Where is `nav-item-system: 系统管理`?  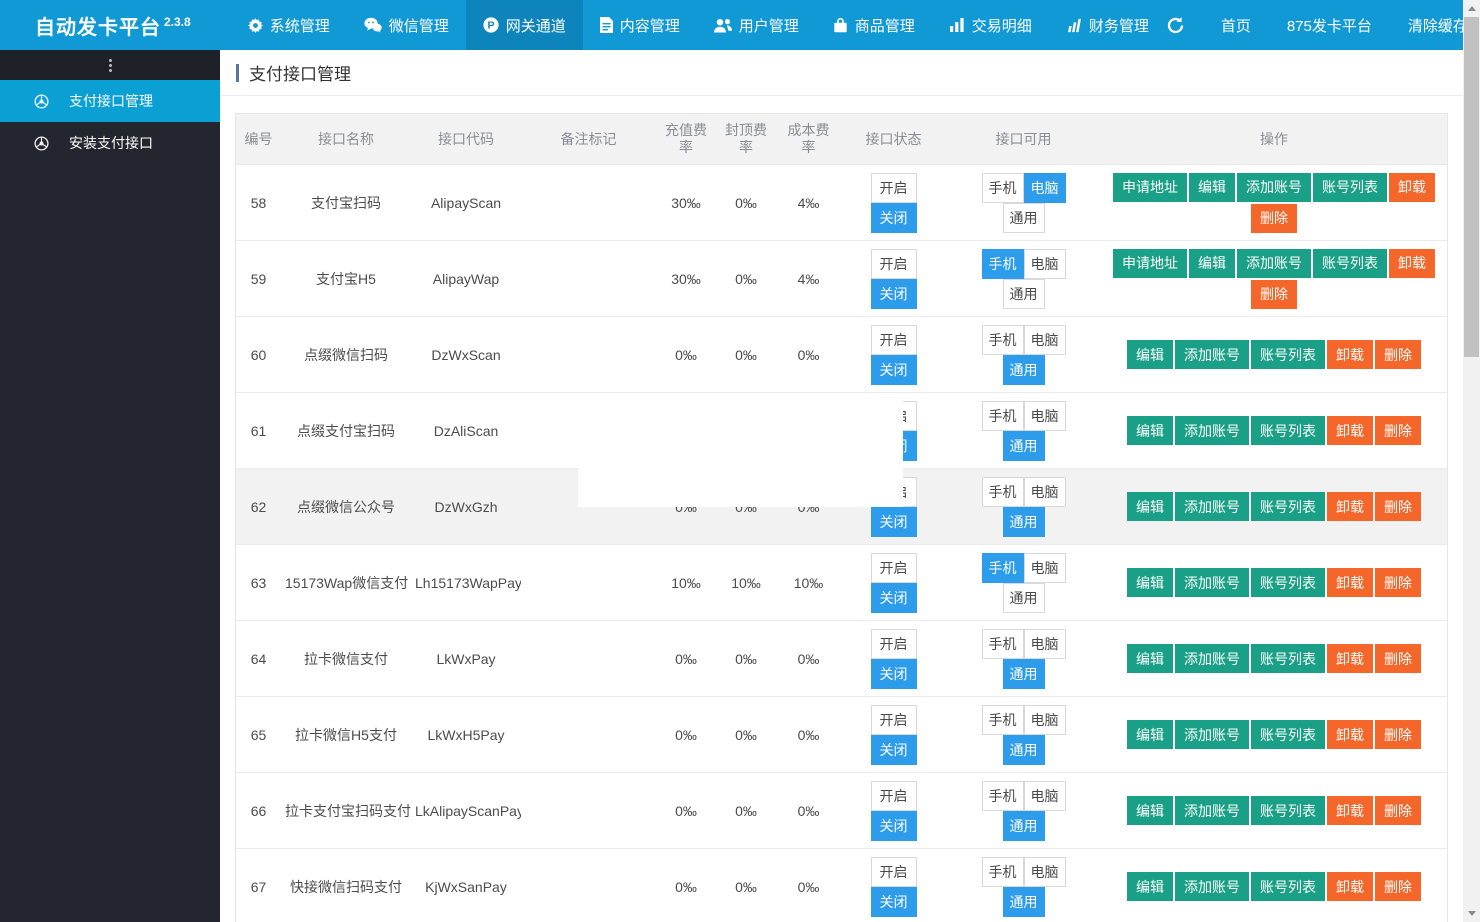
nav-item-system: 系统管理 is located at coordinates (289, 25).